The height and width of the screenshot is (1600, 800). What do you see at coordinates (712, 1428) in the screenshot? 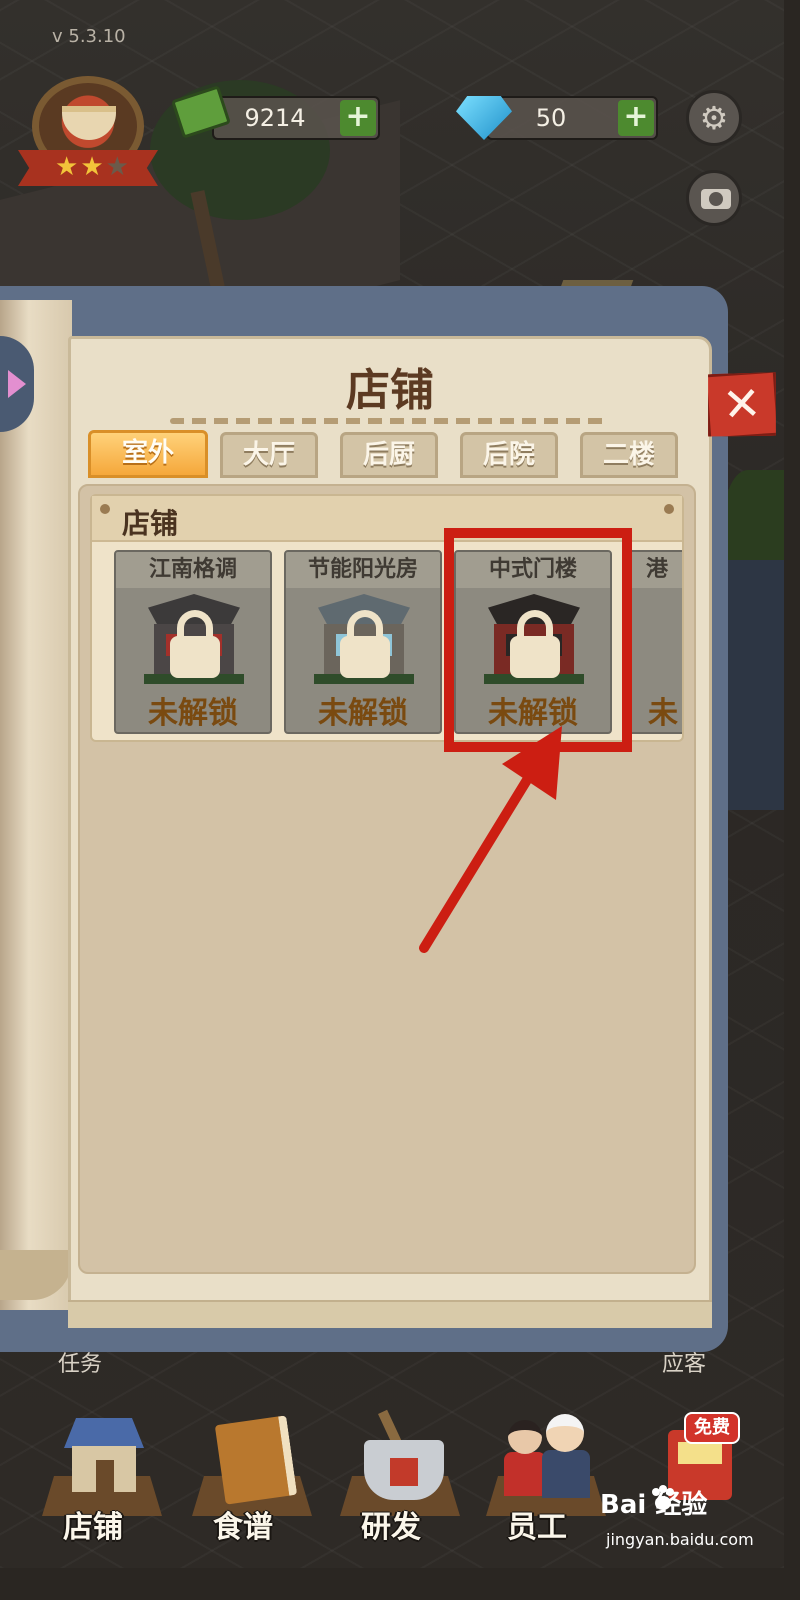
I see `free-badge: 免费` at bounding box center [712, 1428].